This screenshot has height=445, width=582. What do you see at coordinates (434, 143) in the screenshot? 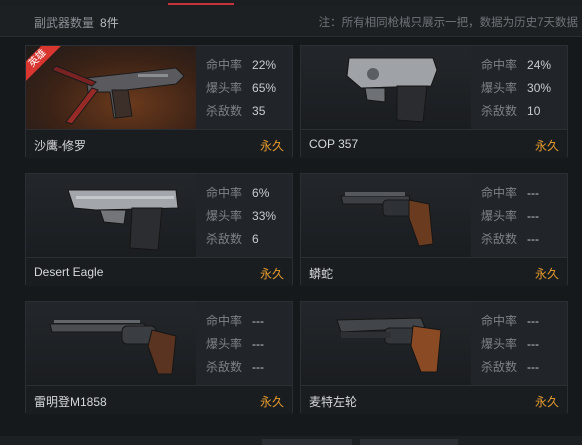
I see `weapon-footer: COP 357 永久` at bounding box center [434, 143].